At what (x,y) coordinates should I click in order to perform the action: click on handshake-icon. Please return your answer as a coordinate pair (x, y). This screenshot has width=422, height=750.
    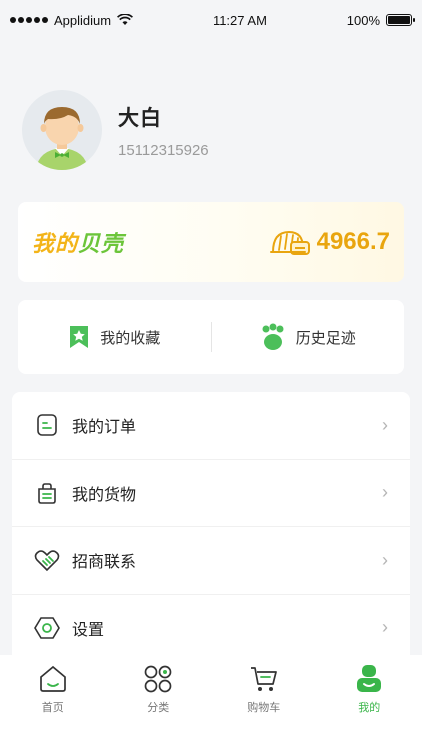
    Looking at the image, I should click on (47, 560).